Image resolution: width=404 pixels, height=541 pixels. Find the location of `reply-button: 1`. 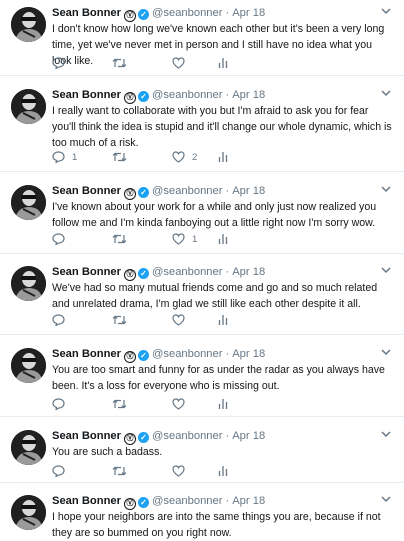

reply-button: 1 is located at coordinates (64, 157).